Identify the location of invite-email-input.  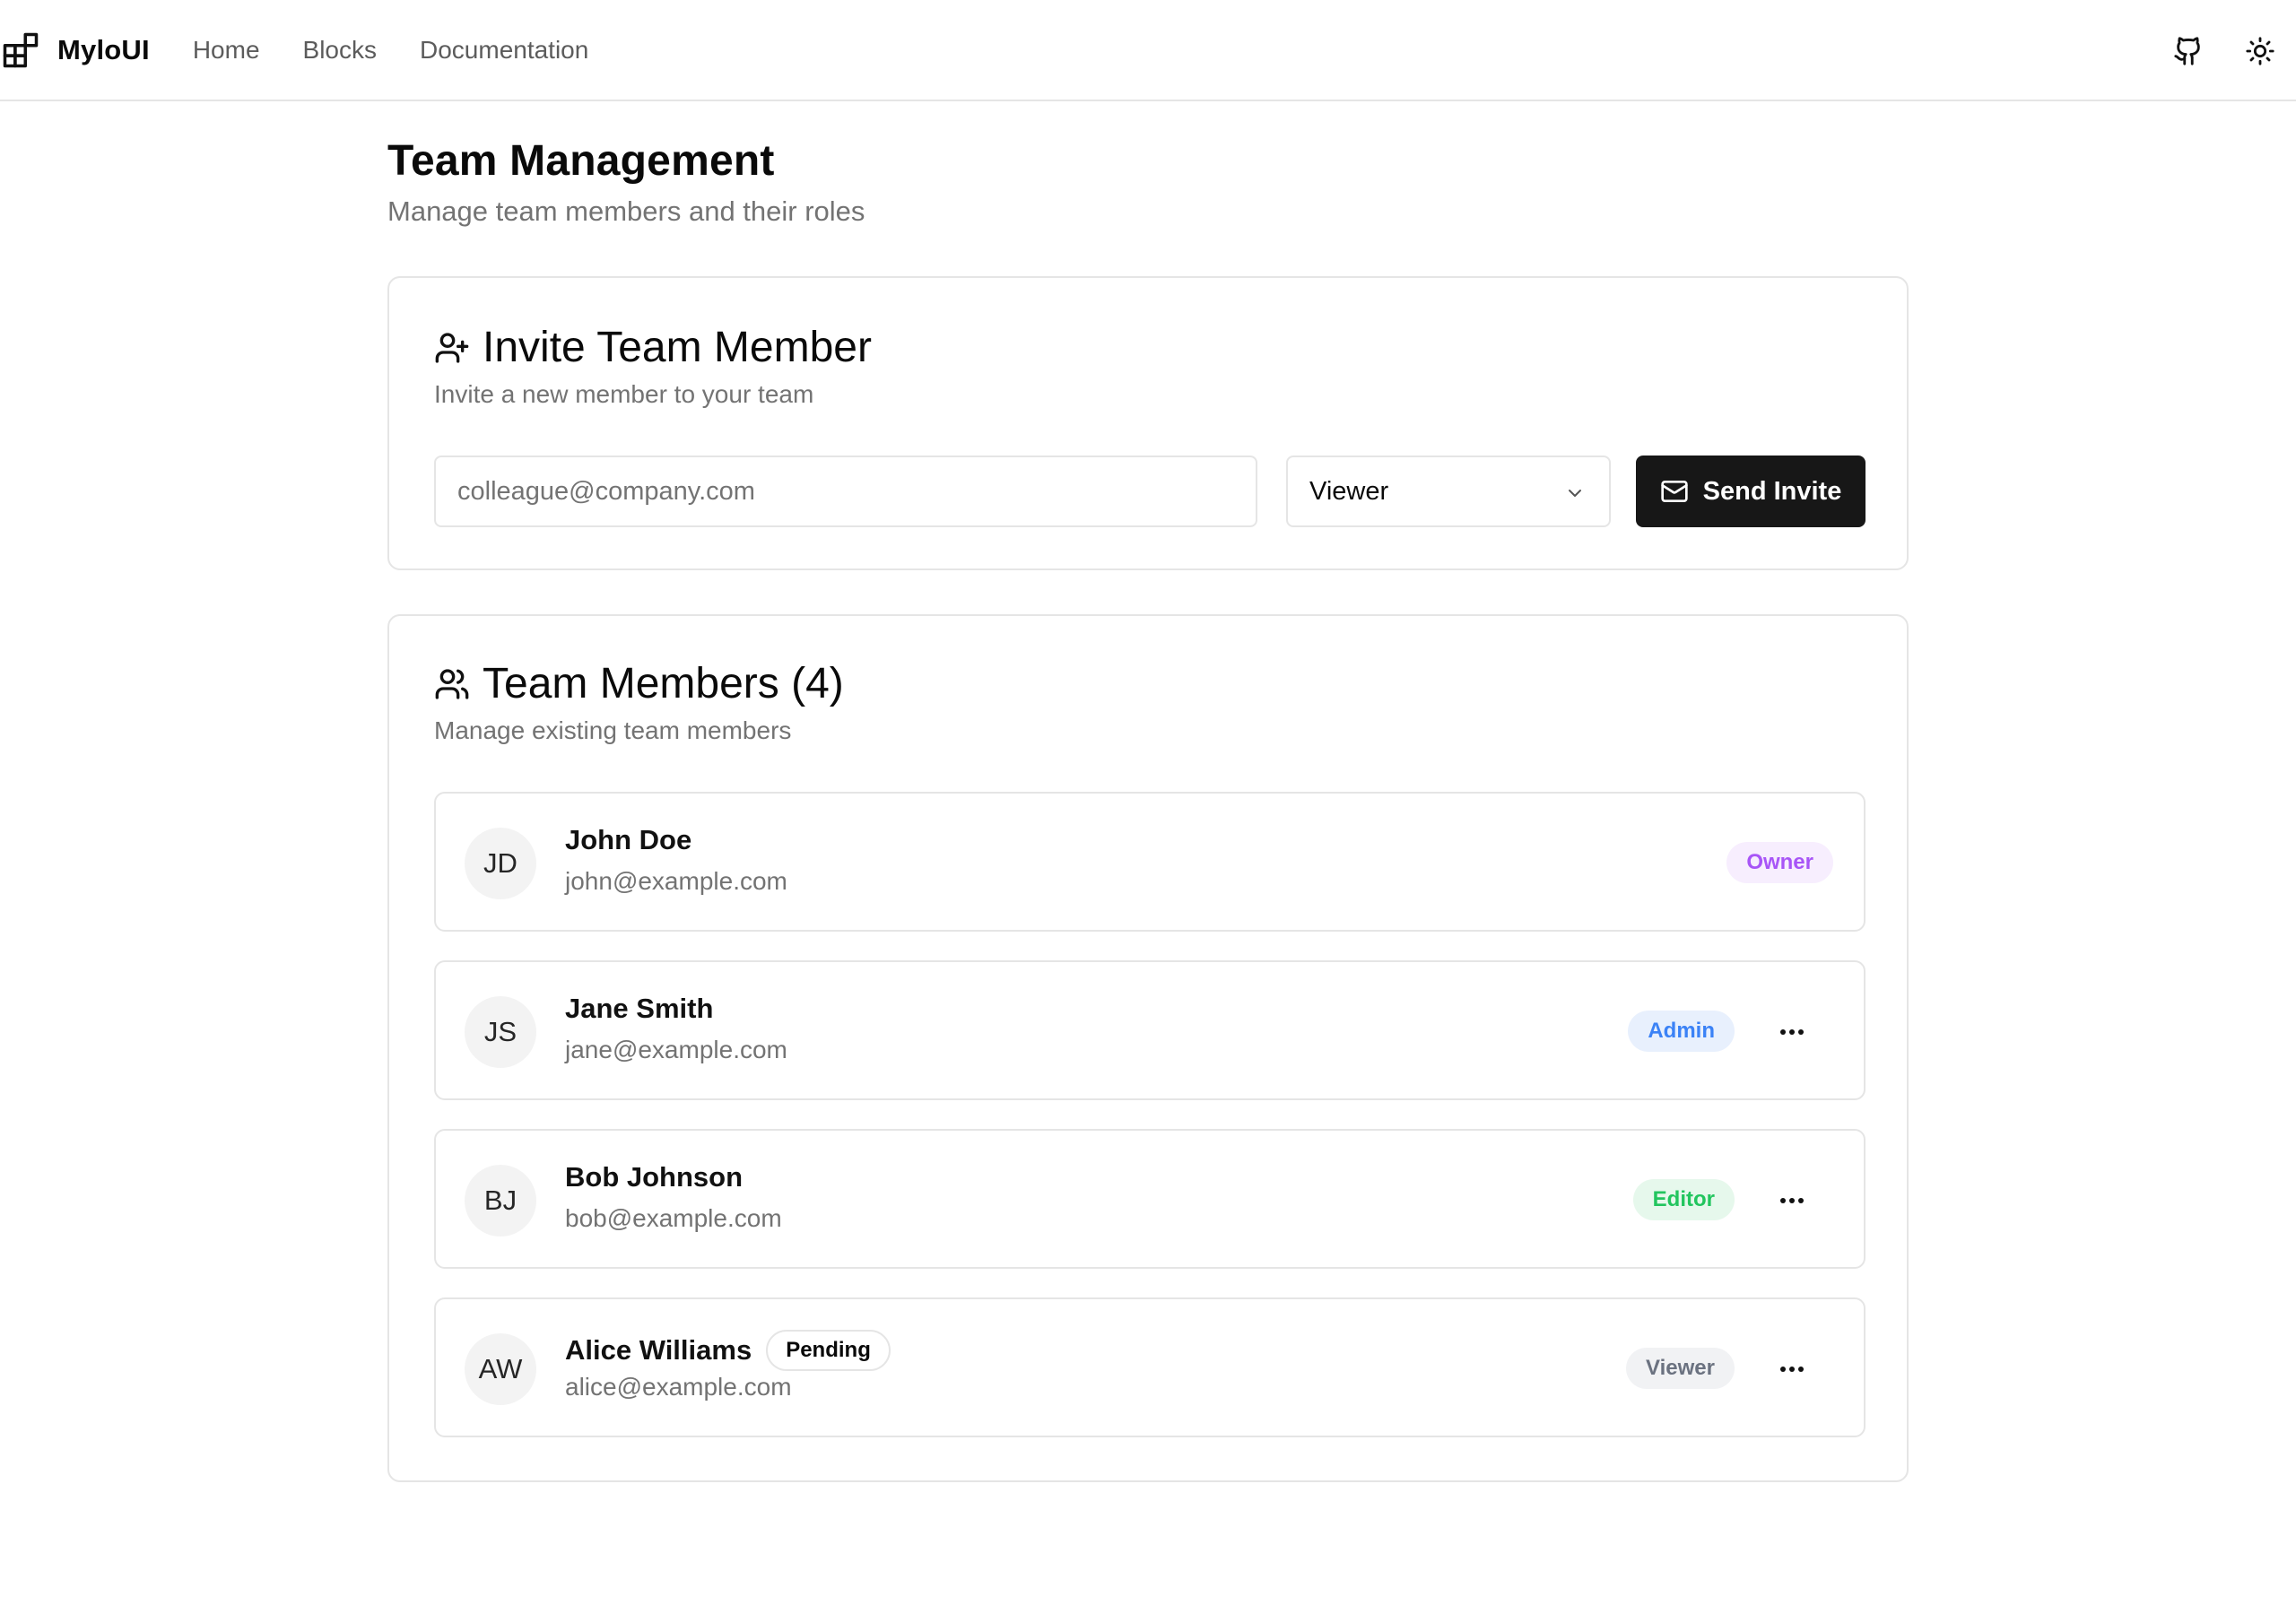
(845, 491).